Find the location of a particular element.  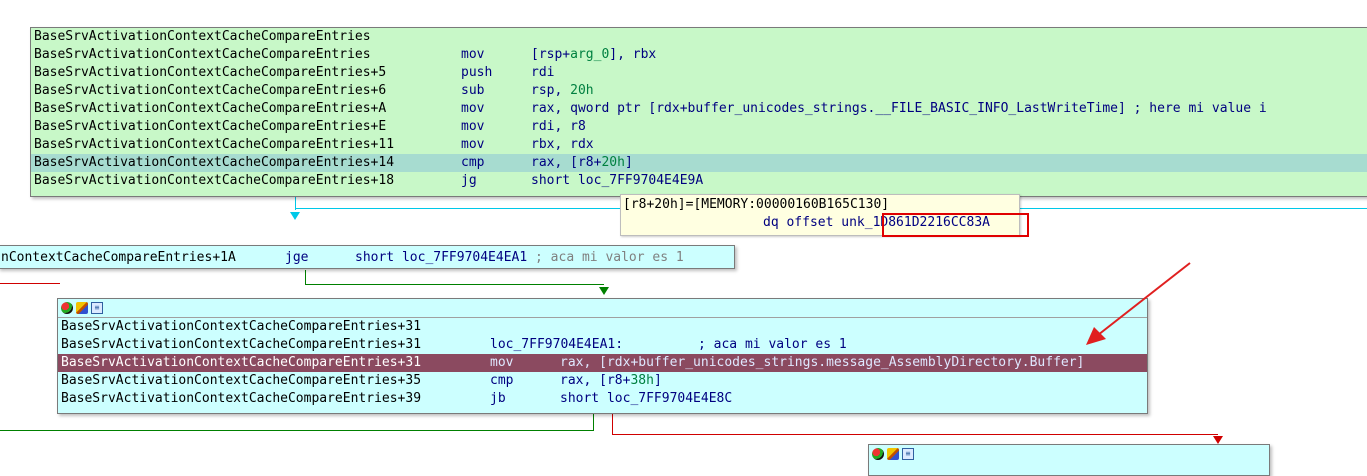

instruction-mnemonic: jge is located at coordinates (297, 257).